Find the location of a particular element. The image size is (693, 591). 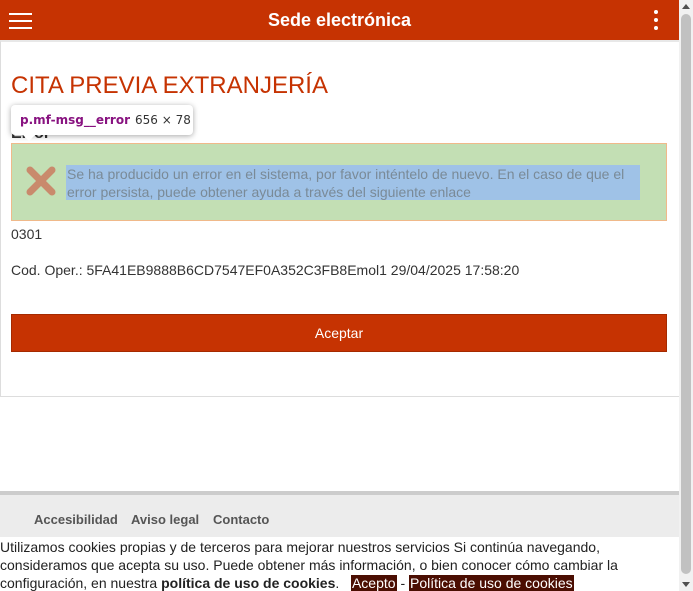

error-x-icon is located at coordinates (41, 181).